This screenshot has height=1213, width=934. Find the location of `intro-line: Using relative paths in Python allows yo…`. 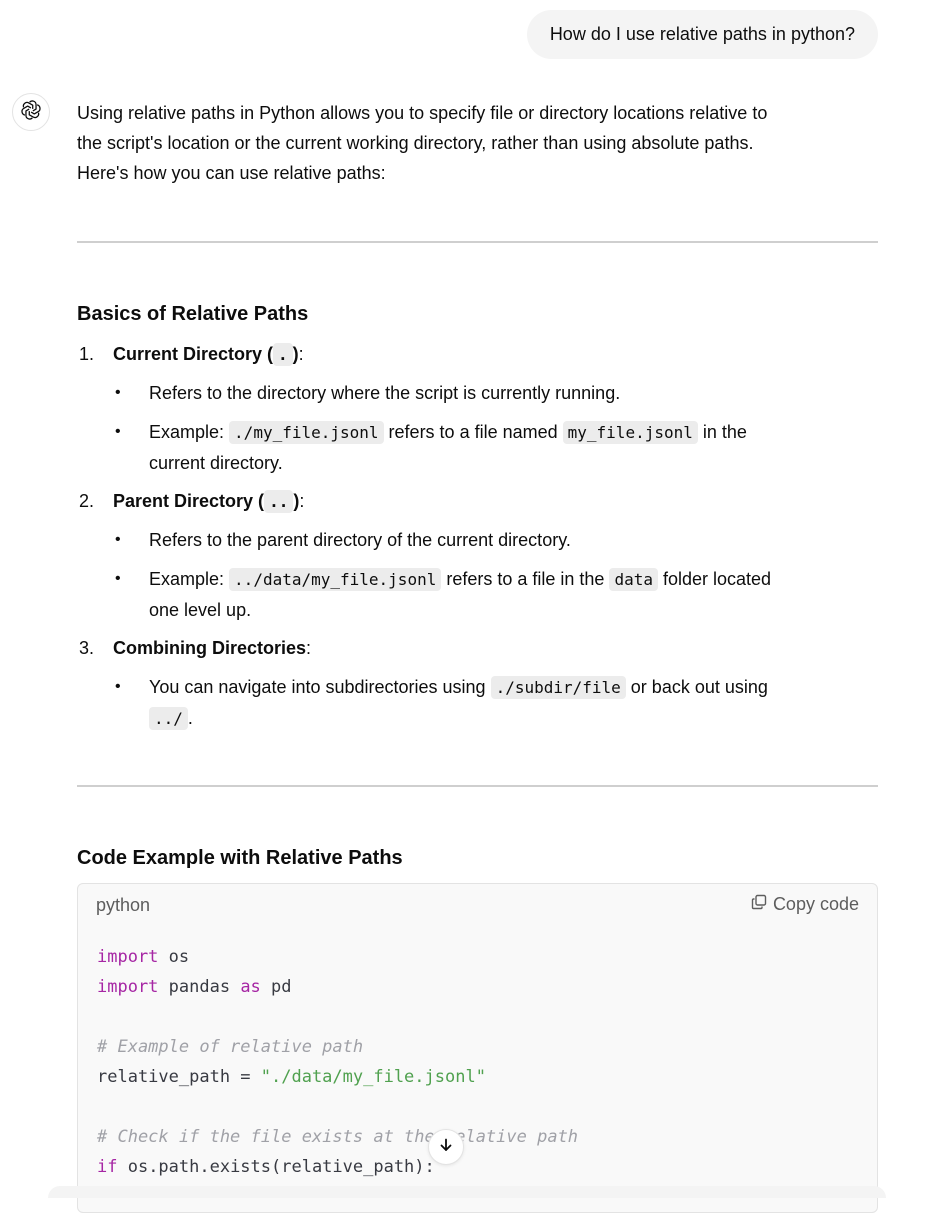

intro-line: Using relative paths in Python allows yo… is located at coordinates (422, 113).